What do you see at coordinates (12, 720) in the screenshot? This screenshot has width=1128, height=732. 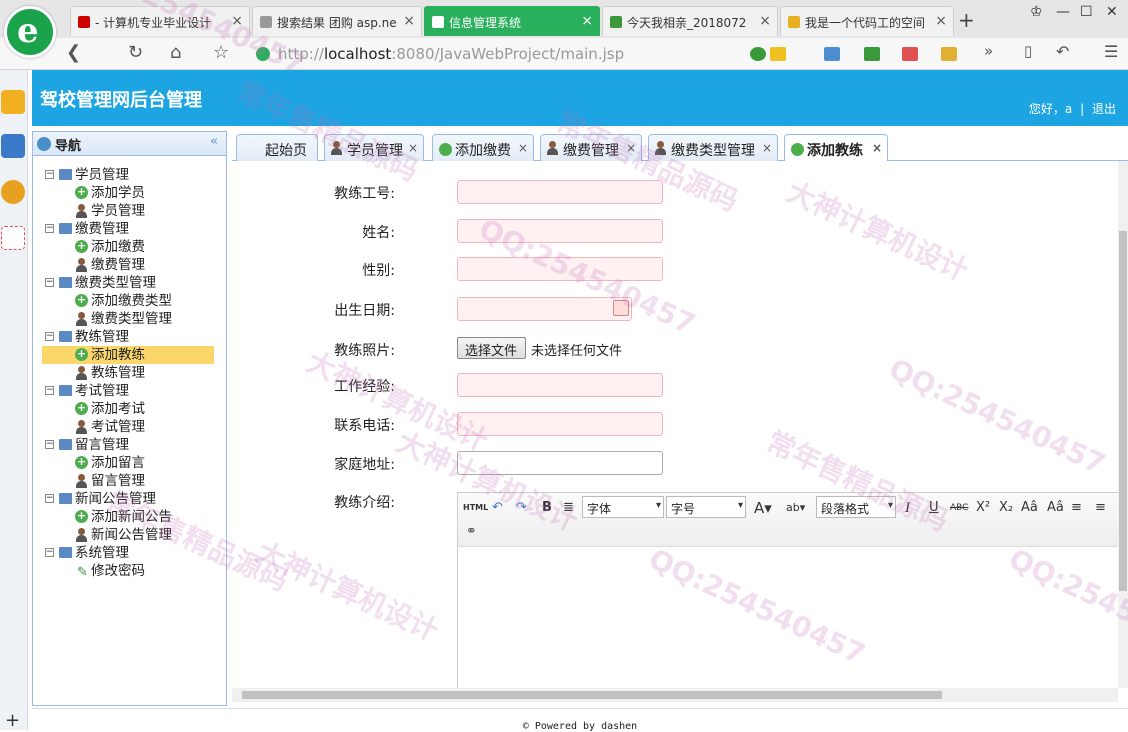 I see `add-sidebar-icon: +` at bounding box center [12, 720].